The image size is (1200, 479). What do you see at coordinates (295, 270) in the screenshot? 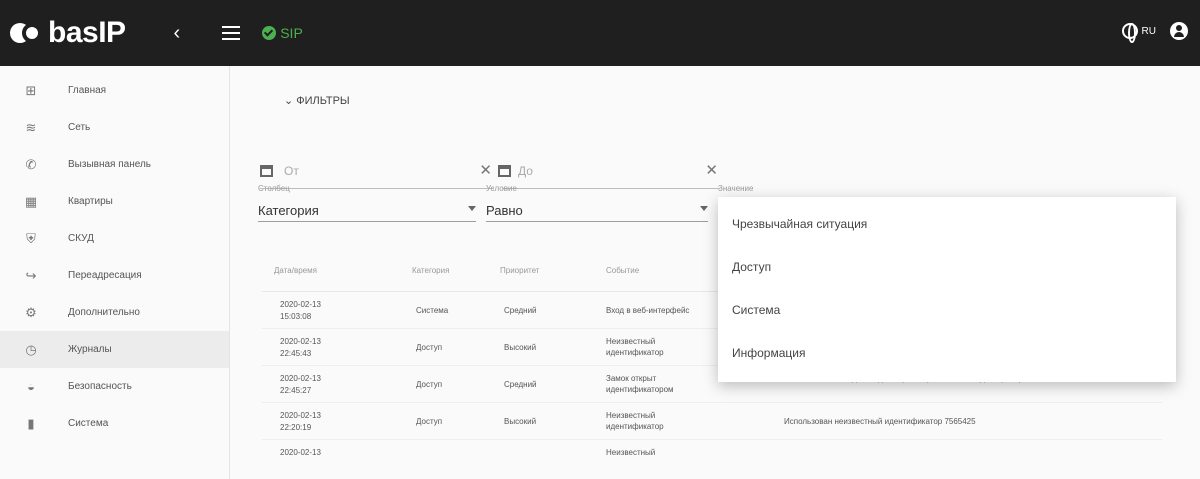
I see `column-header-datetime: Дата/время` at bounding box center [295, 270].